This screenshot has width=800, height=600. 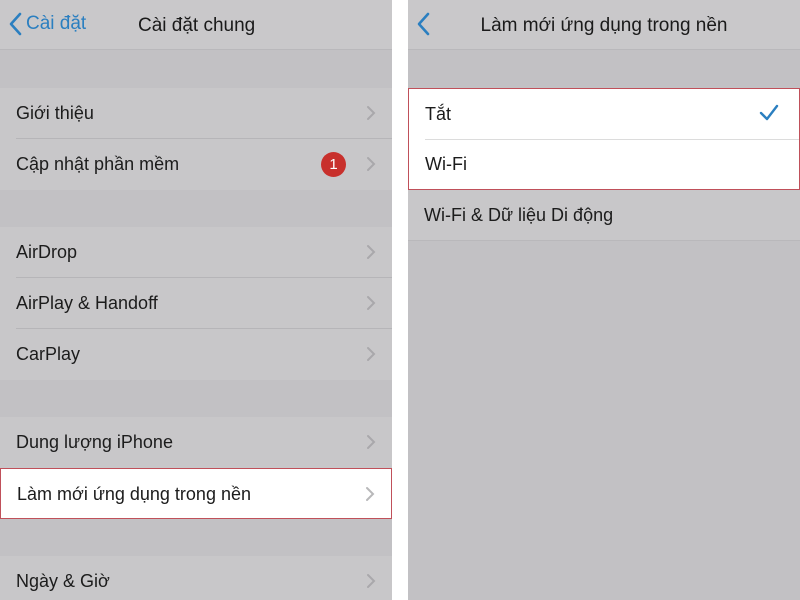 I want to click on page-title: Cài đặt chung, so click(x=197, y=25).